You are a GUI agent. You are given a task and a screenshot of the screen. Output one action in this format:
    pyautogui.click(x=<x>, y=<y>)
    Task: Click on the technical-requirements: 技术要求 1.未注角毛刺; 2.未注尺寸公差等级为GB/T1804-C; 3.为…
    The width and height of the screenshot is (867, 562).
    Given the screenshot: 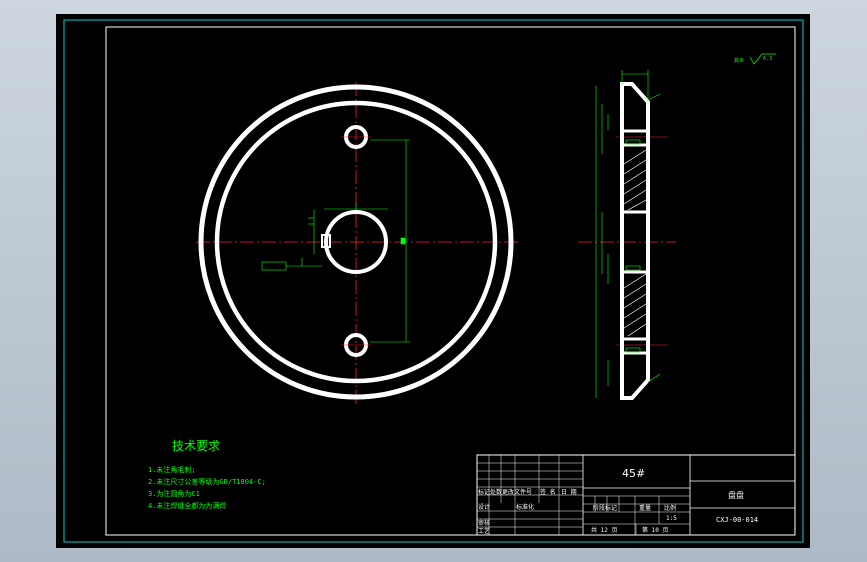 What is the action you would take?
    pyautogui.click(x=207, y=474)
    